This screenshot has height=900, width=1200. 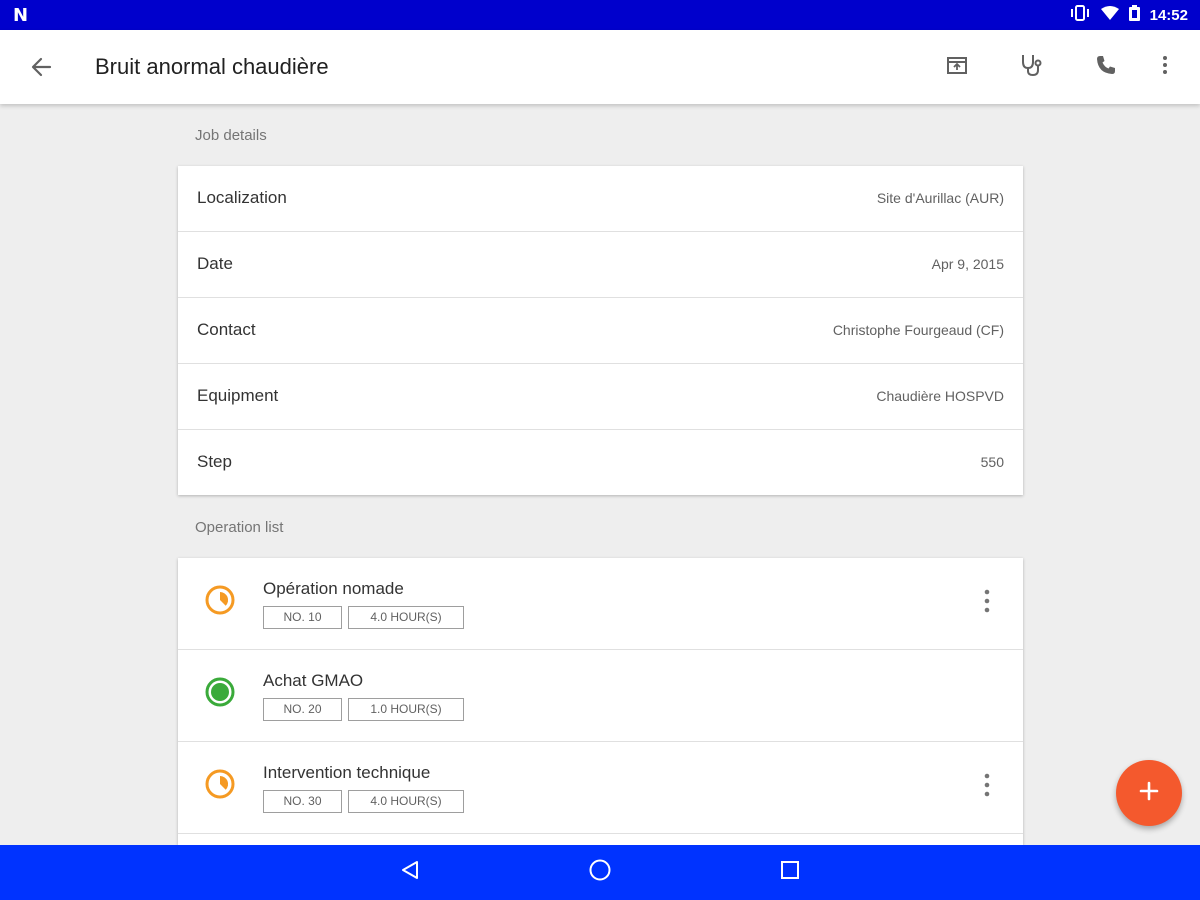 What do you see at coordinates (600, 397) in the screenshot?
I see `detail-row-equipment: Equipment Chaudière HOSPVD` at bounding box center [600, 397].